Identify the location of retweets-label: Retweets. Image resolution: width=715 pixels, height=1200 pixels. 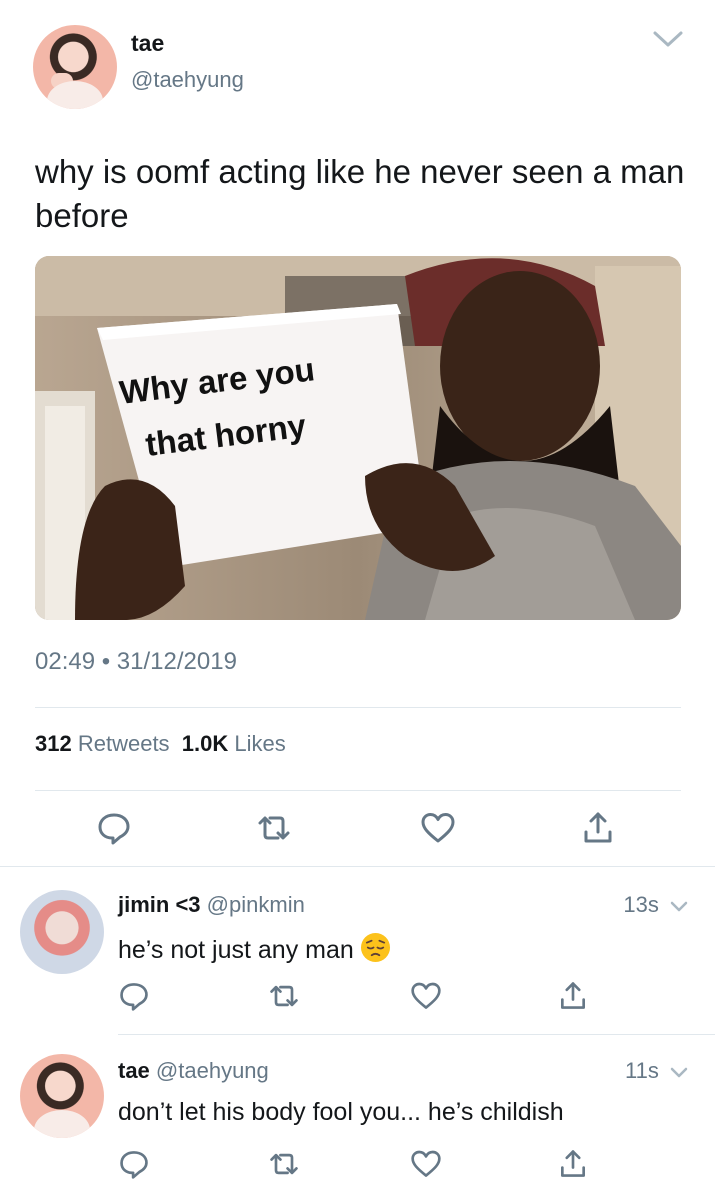
(124, 743).